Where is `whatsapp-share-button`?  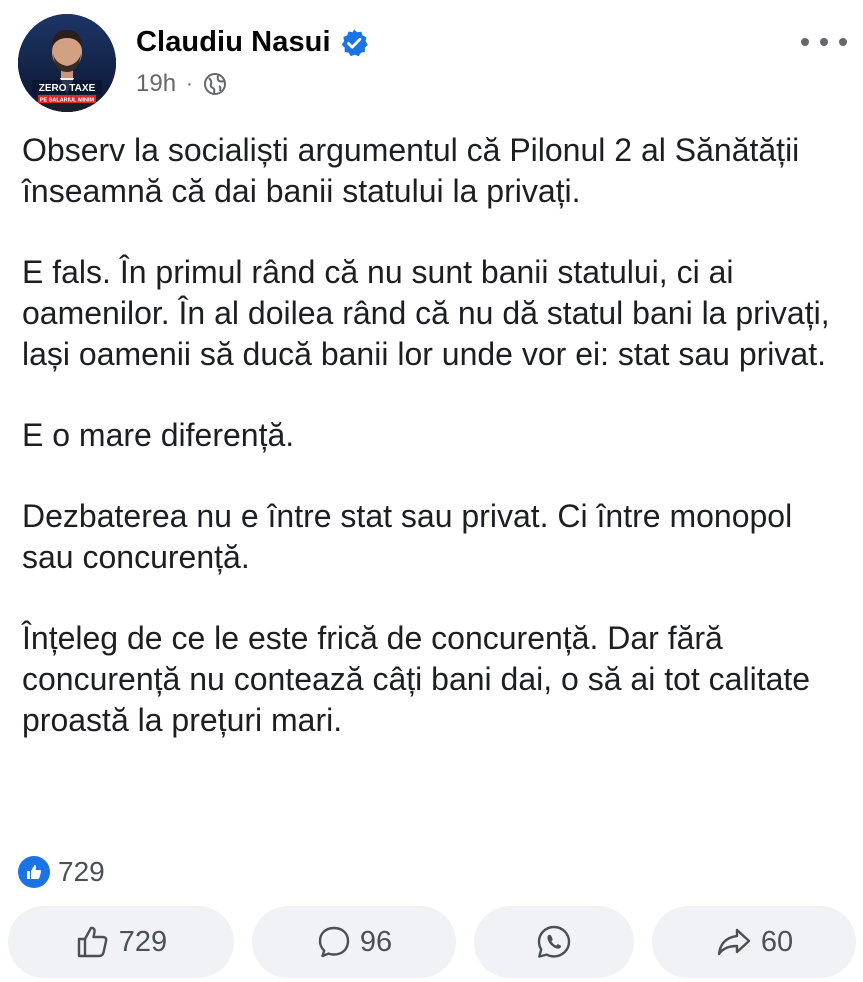
whatsapp-share-button is located at coordinates (554, 942).